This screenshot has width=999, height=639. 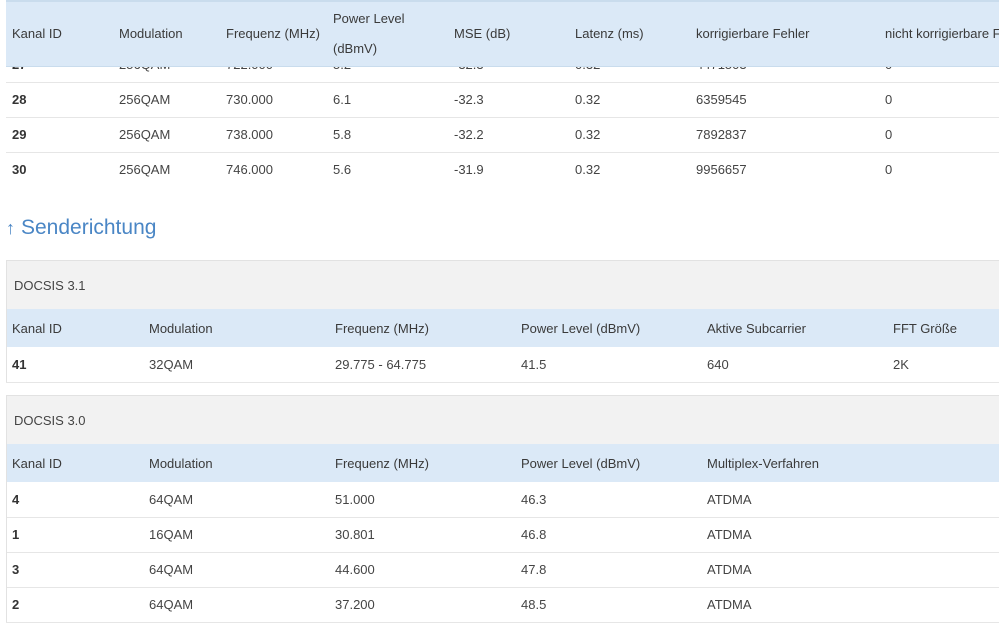 I want to click on downstream-table-row: 29 256QAM 738.000 5.8 -32.2 0.32 7892837 0, so click(x=502, y=135).